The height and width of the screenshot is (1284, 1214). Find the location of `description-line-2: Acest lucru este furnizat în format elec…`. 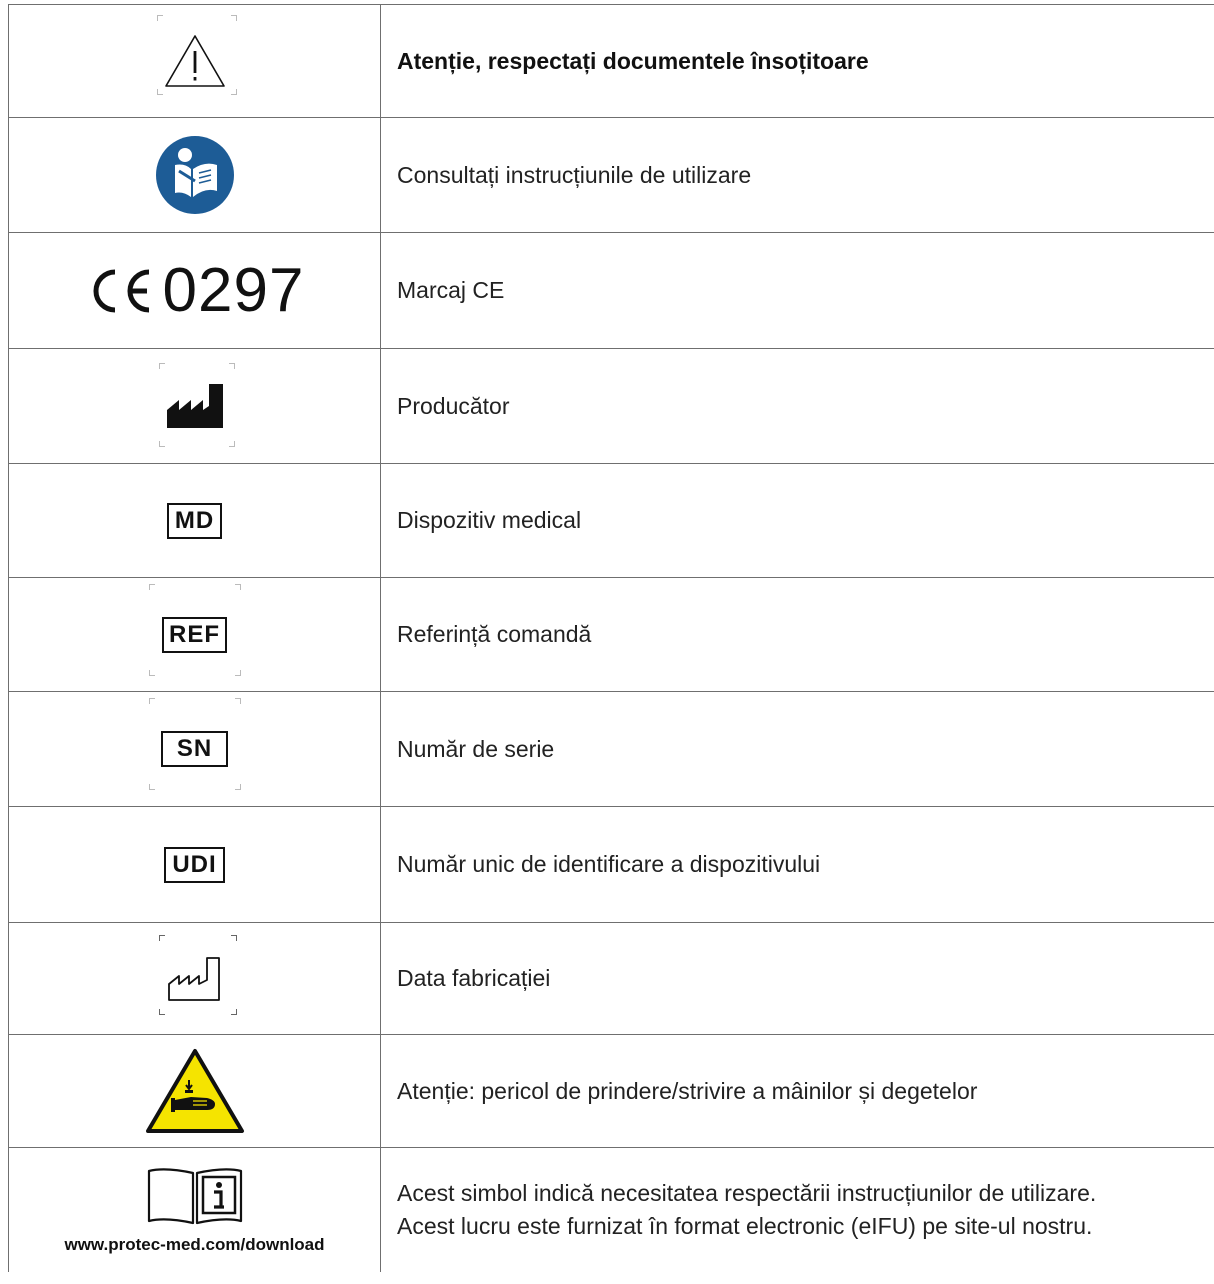

description-line-2: Acest lucru este furnizat în format elec… is located at coordinates (745, 1226).